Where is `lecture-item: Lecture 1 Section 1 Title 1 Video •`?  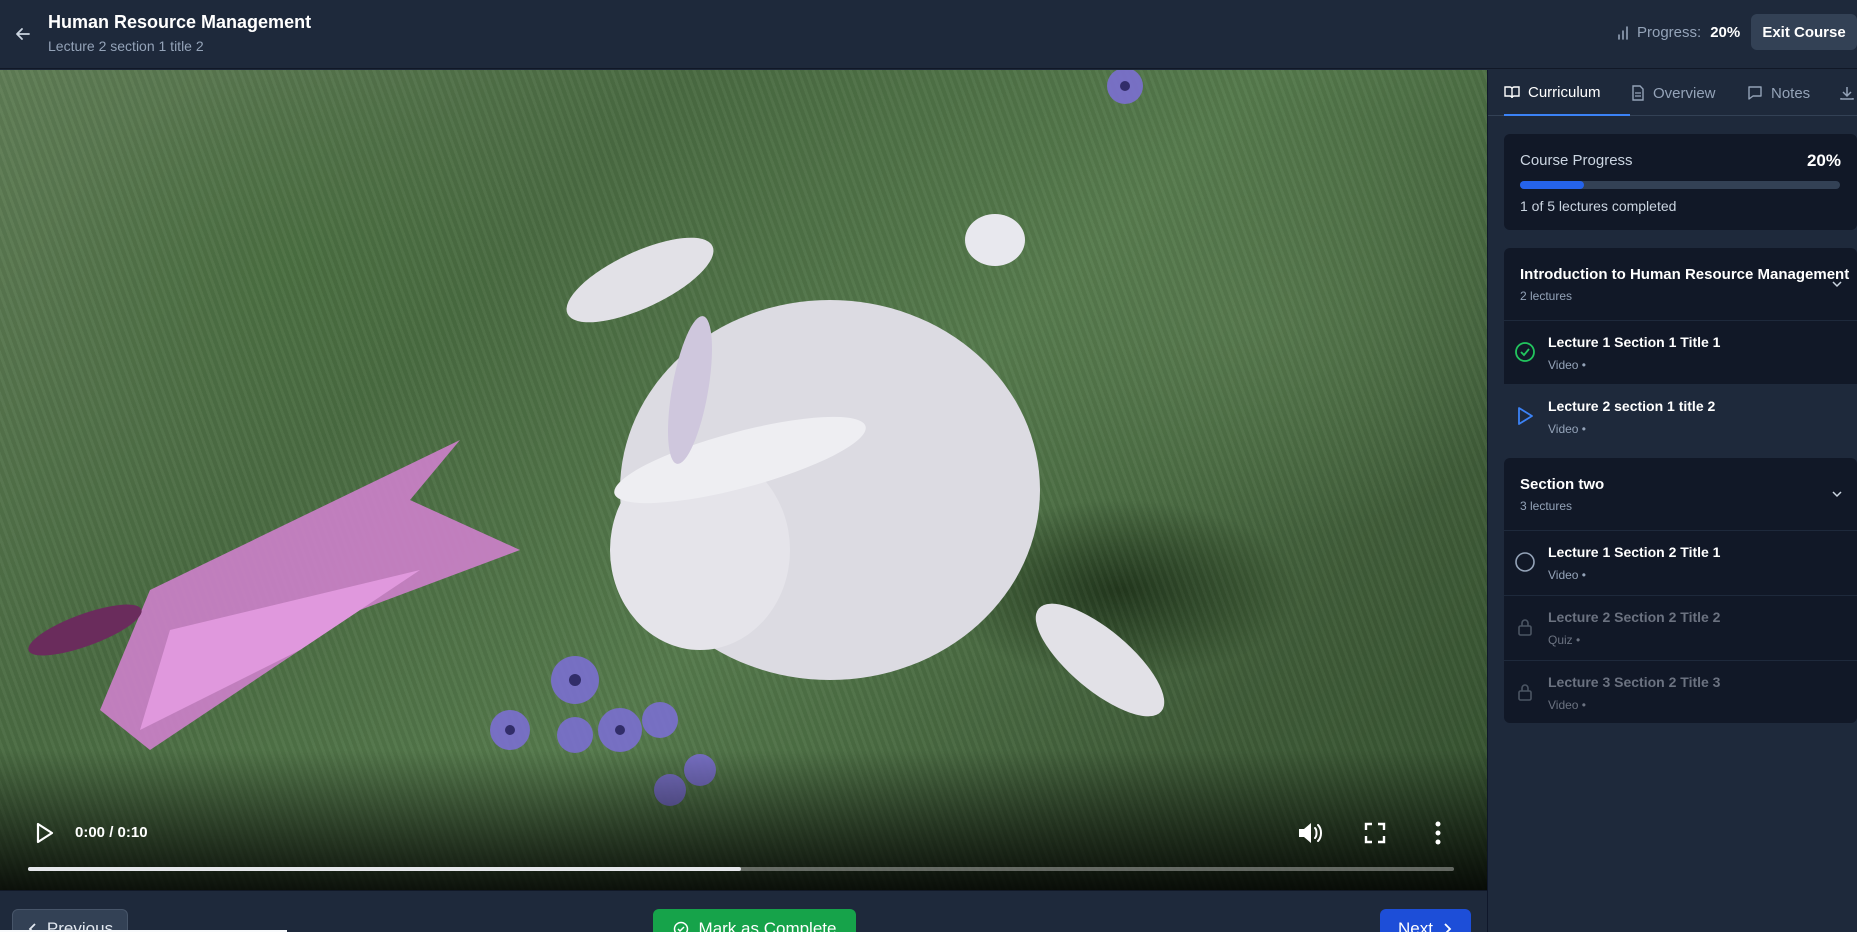 lecture-item: Lecture 1 Section 1 Title 1 Video • is located at coordinates (1680, 352).